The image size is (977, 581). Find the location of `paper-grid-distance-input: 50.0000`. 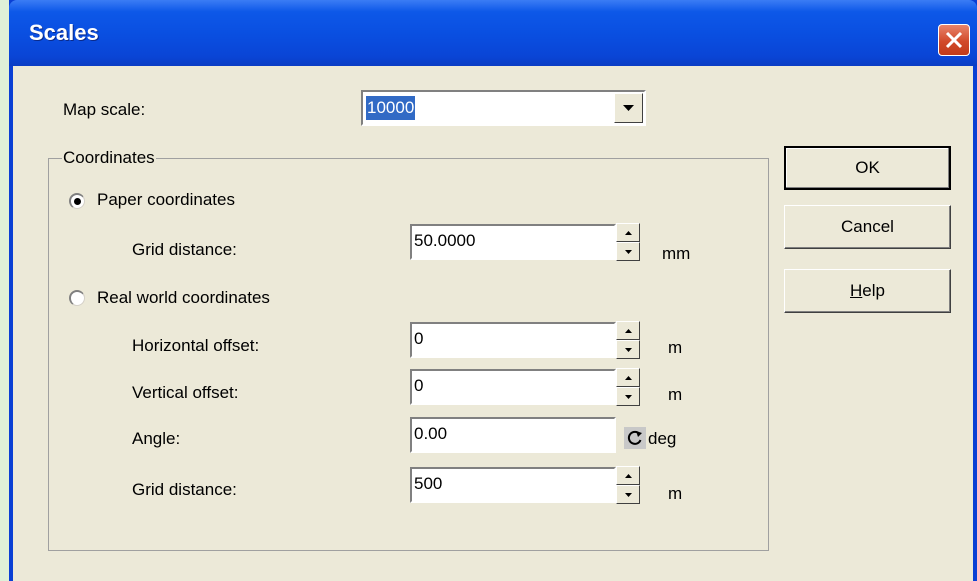

paper-grid-distance-input: 50.0000 is located at coordinates (513, 242).